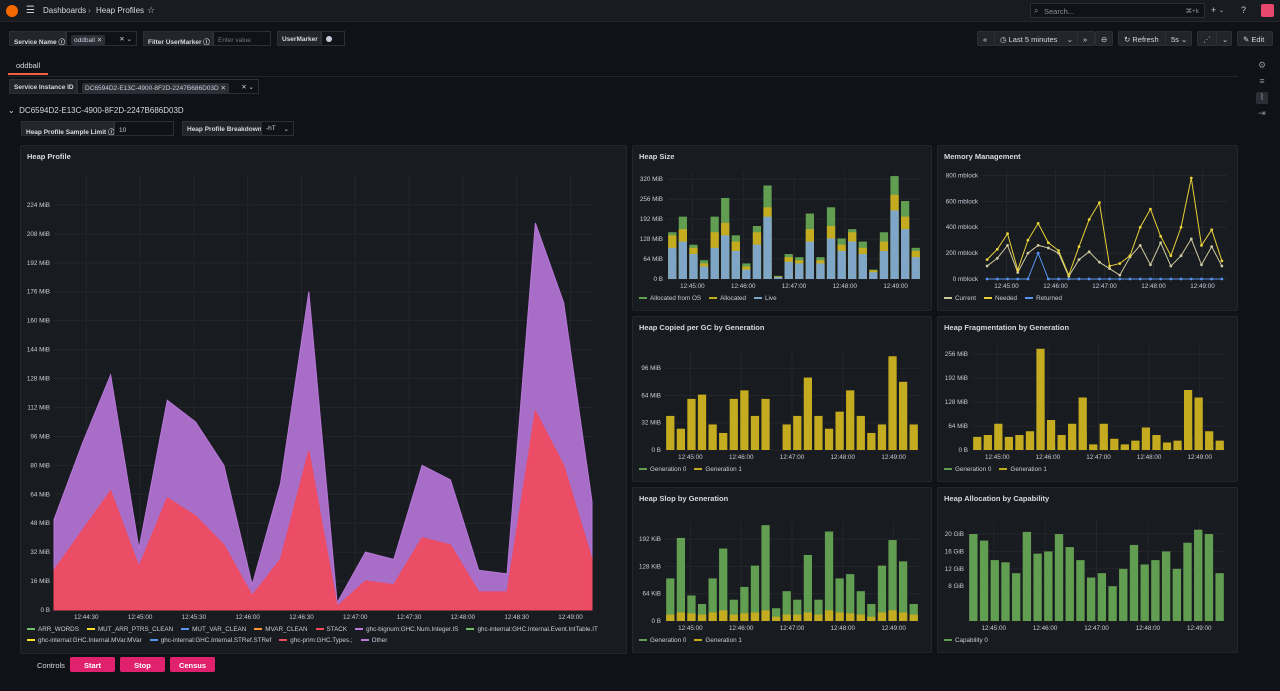  I want to click on y-tick-label: 48 MiB, so click(40, 523).